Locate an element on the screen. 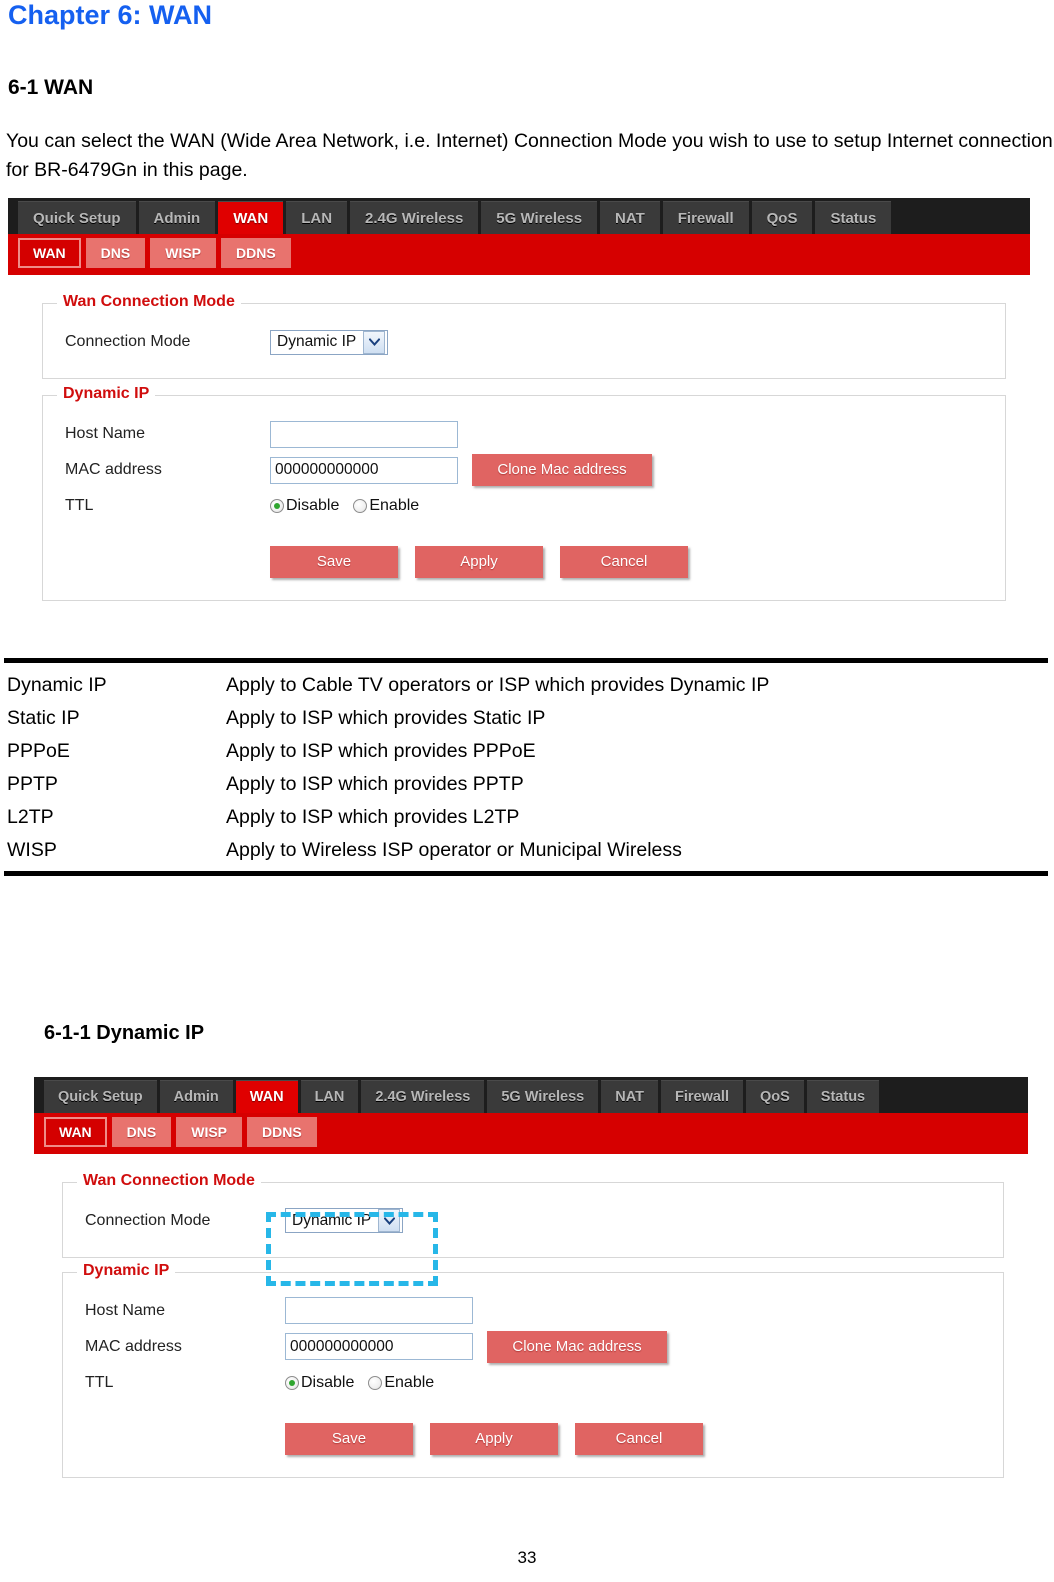  mode-name: Dynamic IP is located at coordinates (57, 685).